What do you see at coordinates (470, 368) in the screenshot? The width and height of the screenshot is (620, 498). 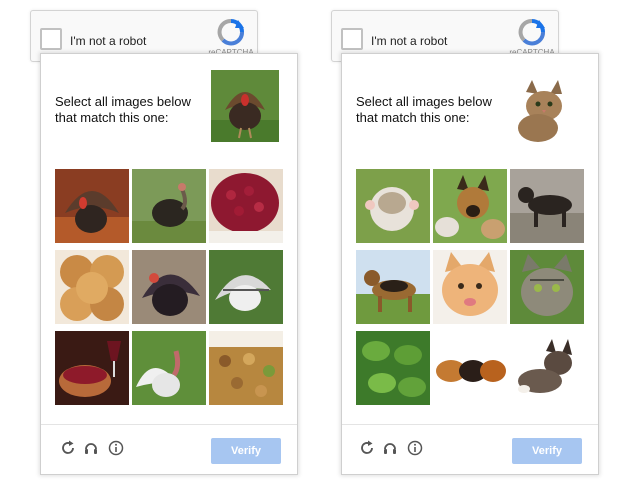 I see `grid-tile-guinea-pigs` at bounding box center [470, 368].